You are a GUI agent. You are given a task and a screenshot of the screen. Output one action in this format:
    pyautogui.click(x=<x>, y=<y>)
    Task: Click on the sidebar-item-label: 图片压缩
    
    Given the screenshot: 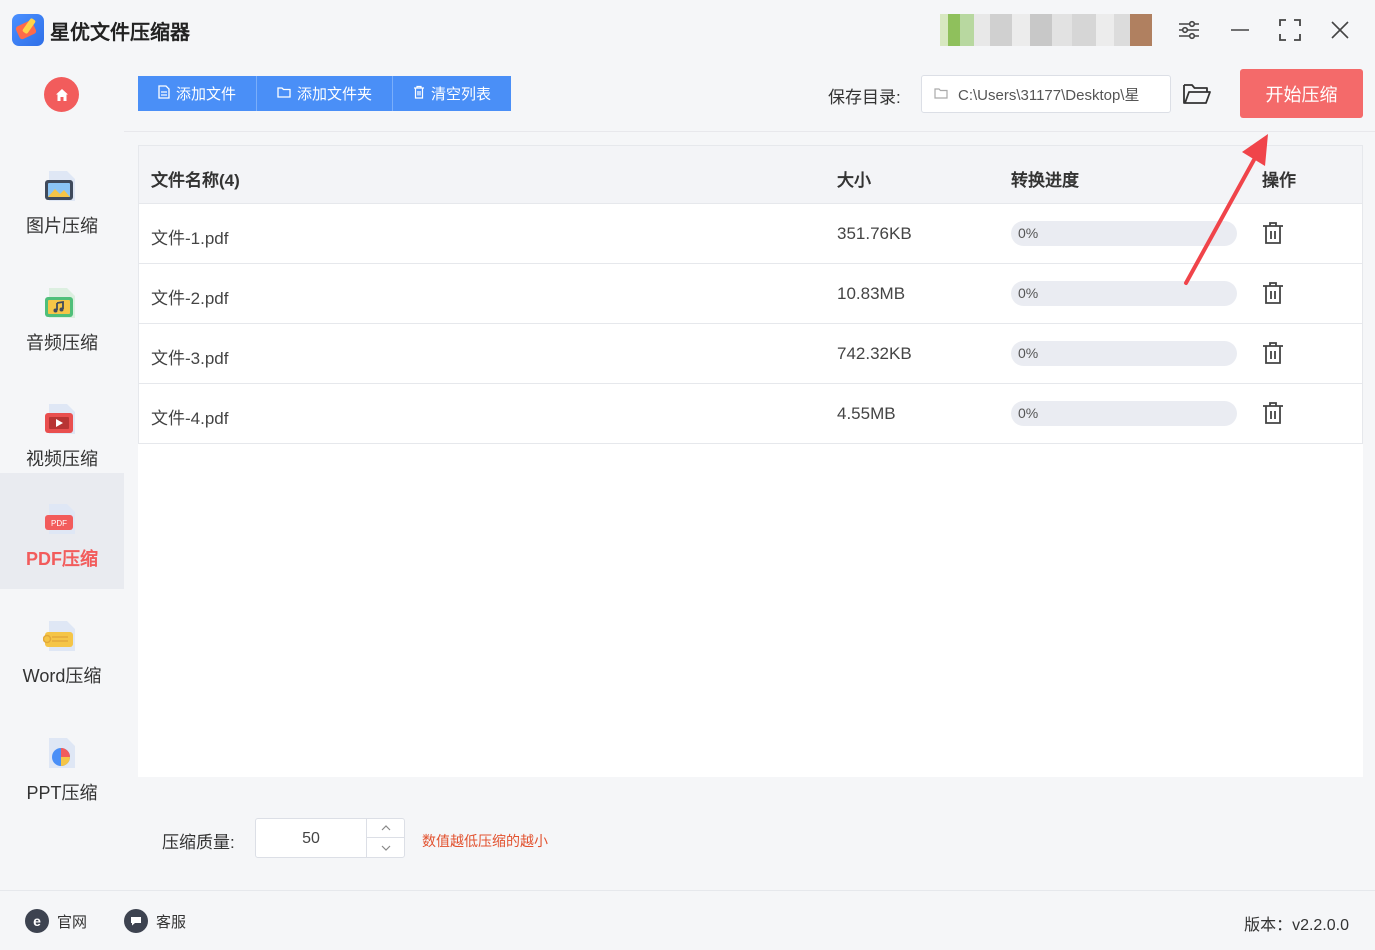 What is the action you would take?
    pyautogui.click(x=62, y=226)
    